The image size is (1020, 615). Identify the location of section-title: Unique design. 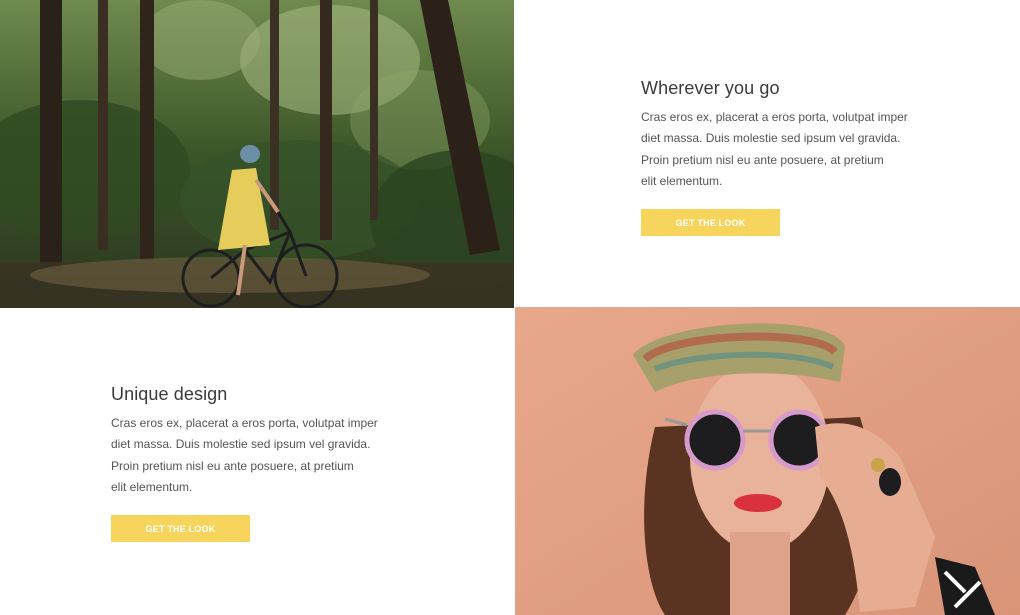
(169, 394).